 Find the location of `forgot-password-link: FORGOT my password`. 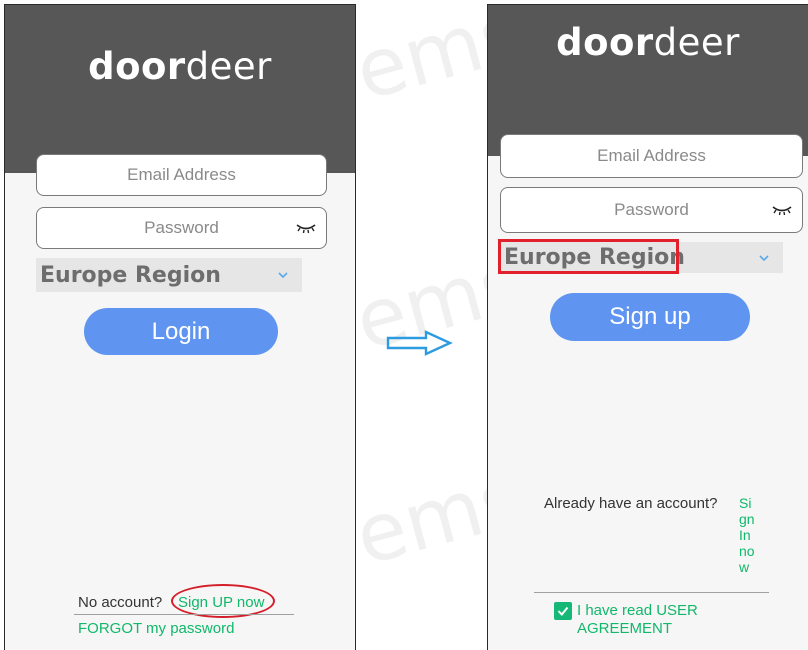

forgot-password-link: FORGOT my password is located at coordinates (156, 628).